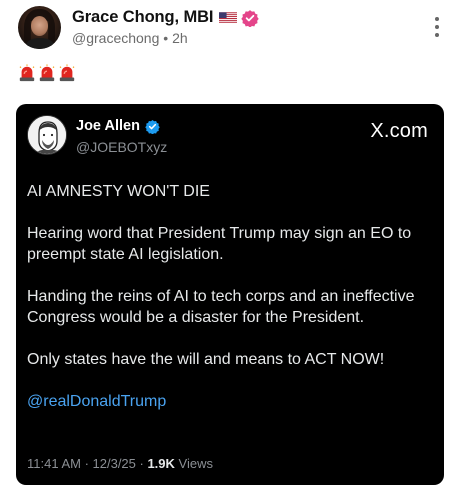 Image resolution: width=461 pixels, height=500 pixels. I want to click on post-body-emoji, so click(47, 73).